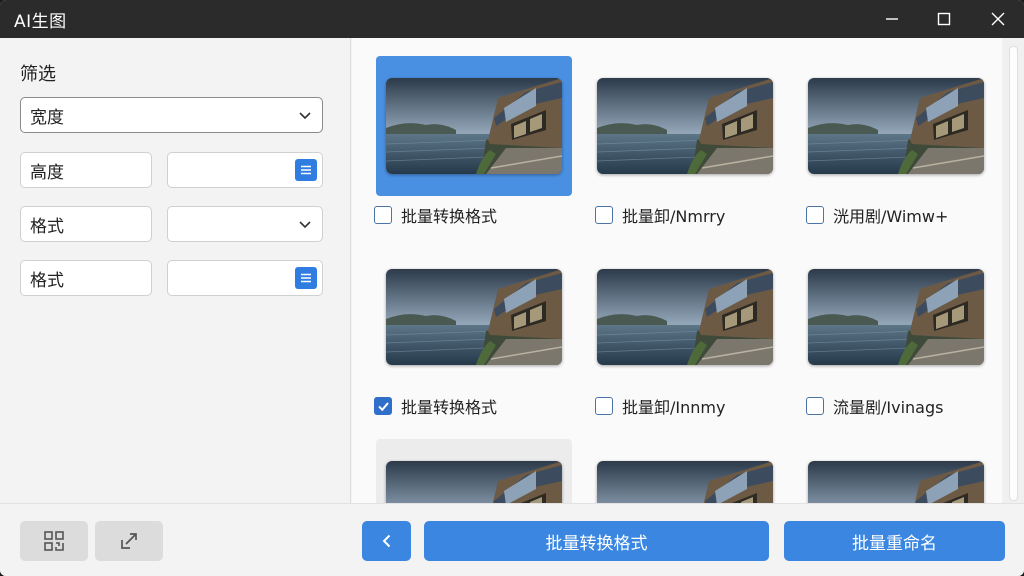 The height and width of the screenshot is (576, 1024). What do you see at coordinates (245, 224) in the screenshot?
I see `format-select` at bounding box center [245, 224].